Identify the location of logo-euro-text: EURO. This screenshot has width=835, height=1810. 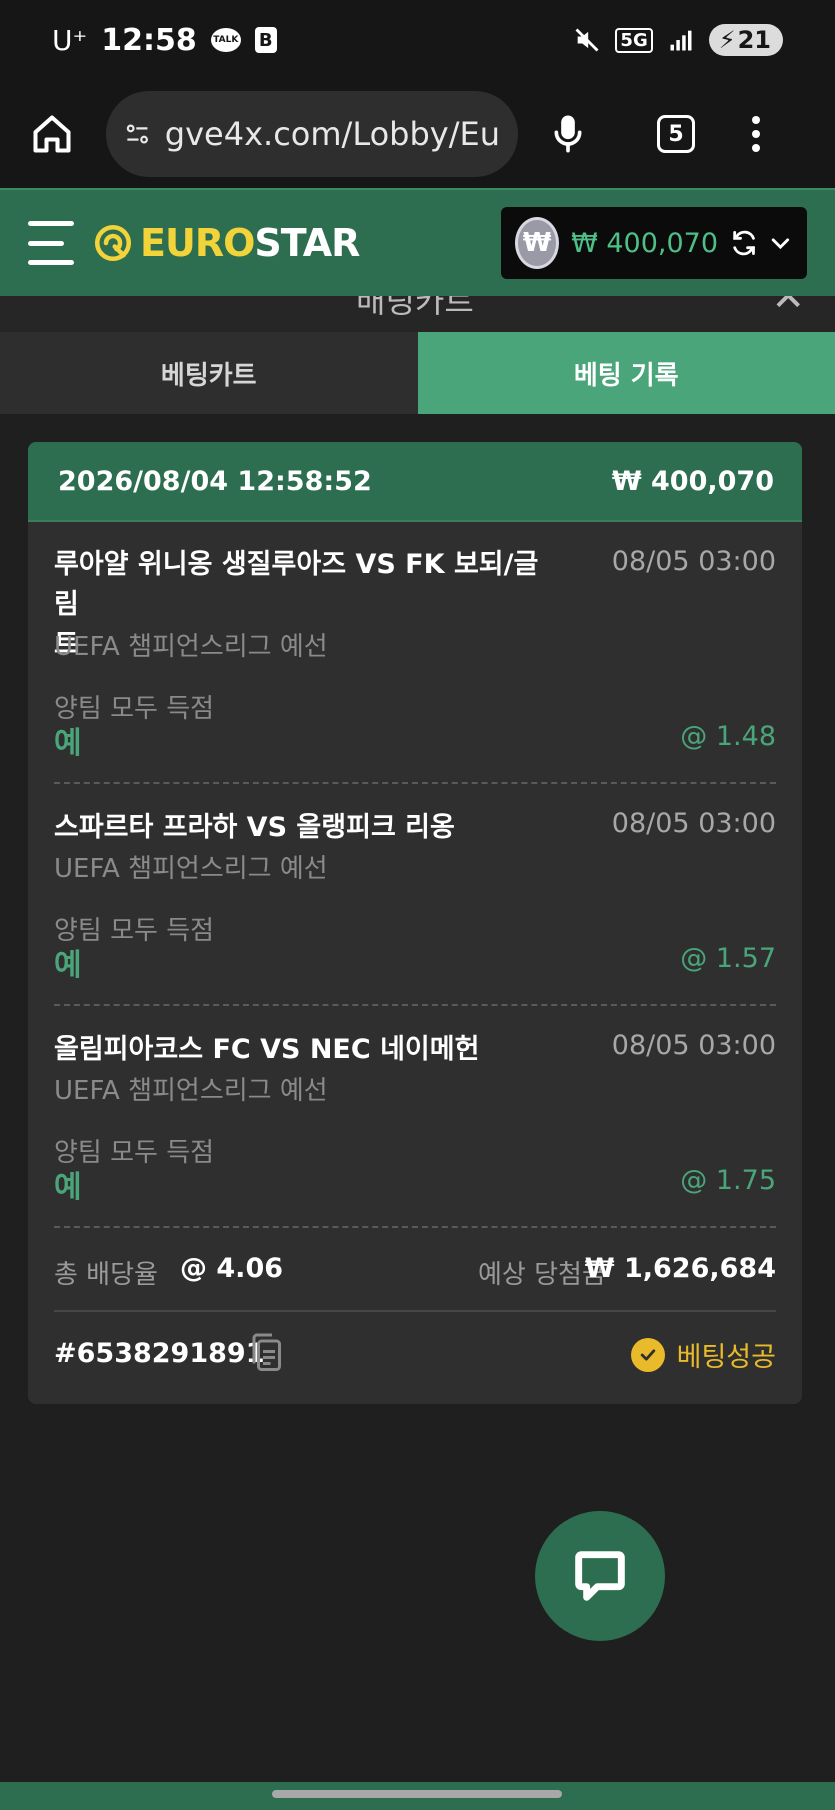
(197, 243).